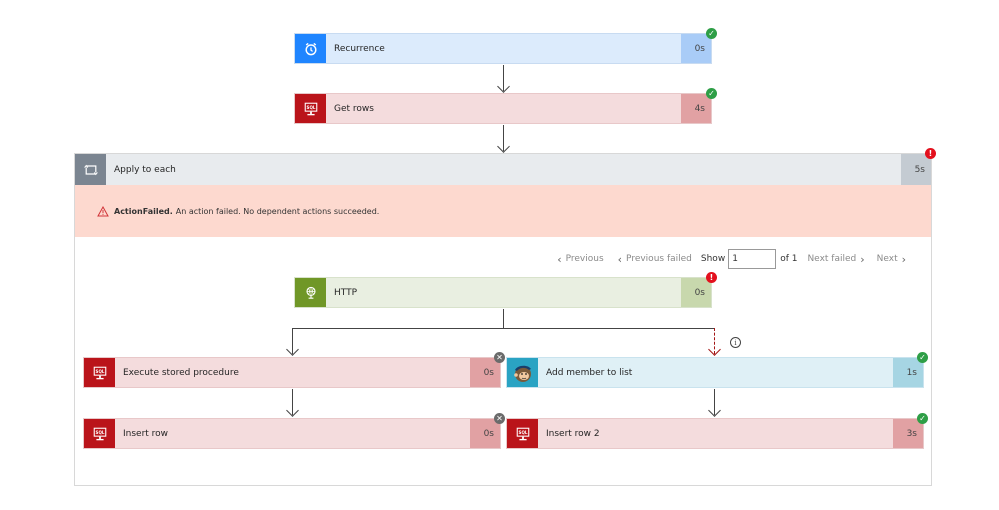  I want to click on action-duration: 3s, so click(908, 433).